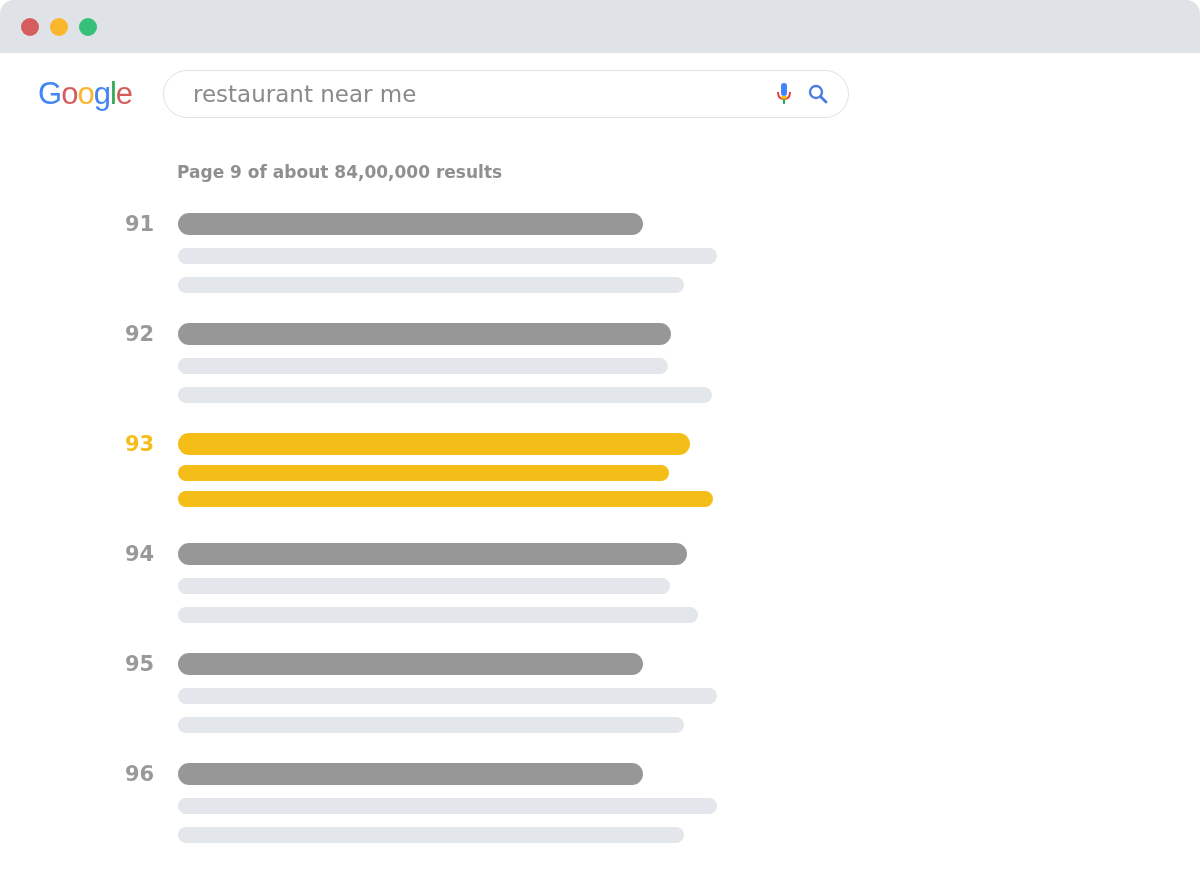  What do you see at coordinates (140, 554) in the screenshot?
I see `result-number: 94` at bounding box center [140, 554].